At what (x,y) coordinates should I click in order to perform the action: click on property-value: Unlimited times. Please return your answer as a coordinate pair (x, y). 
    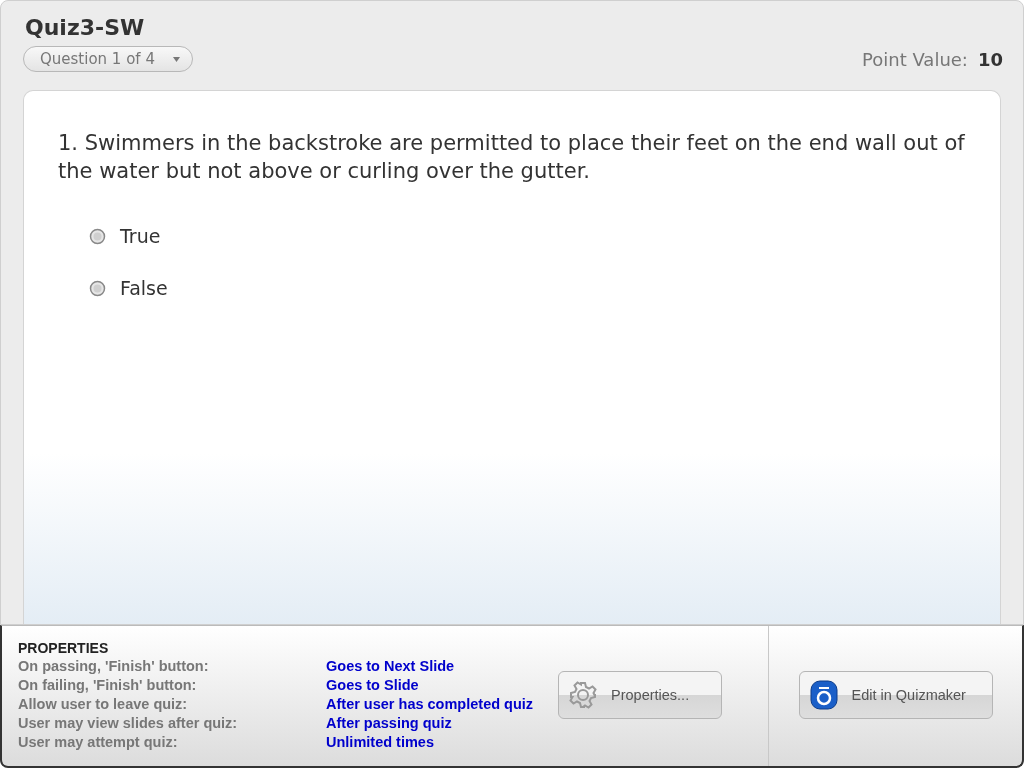
    Looking at the image, I should click on (380, 742).